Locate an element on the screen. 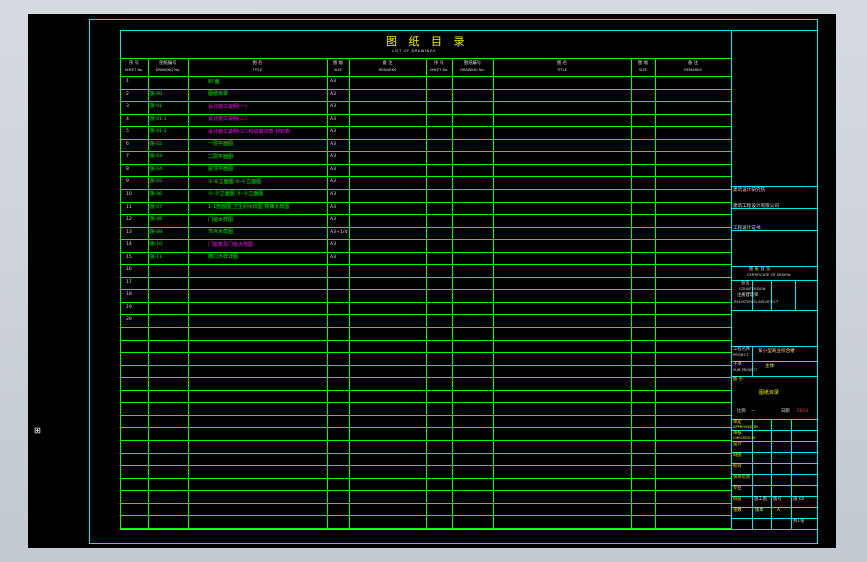 This screenshot has height=562, width=867. row-number: 13 is located at coordinates (129, 232).